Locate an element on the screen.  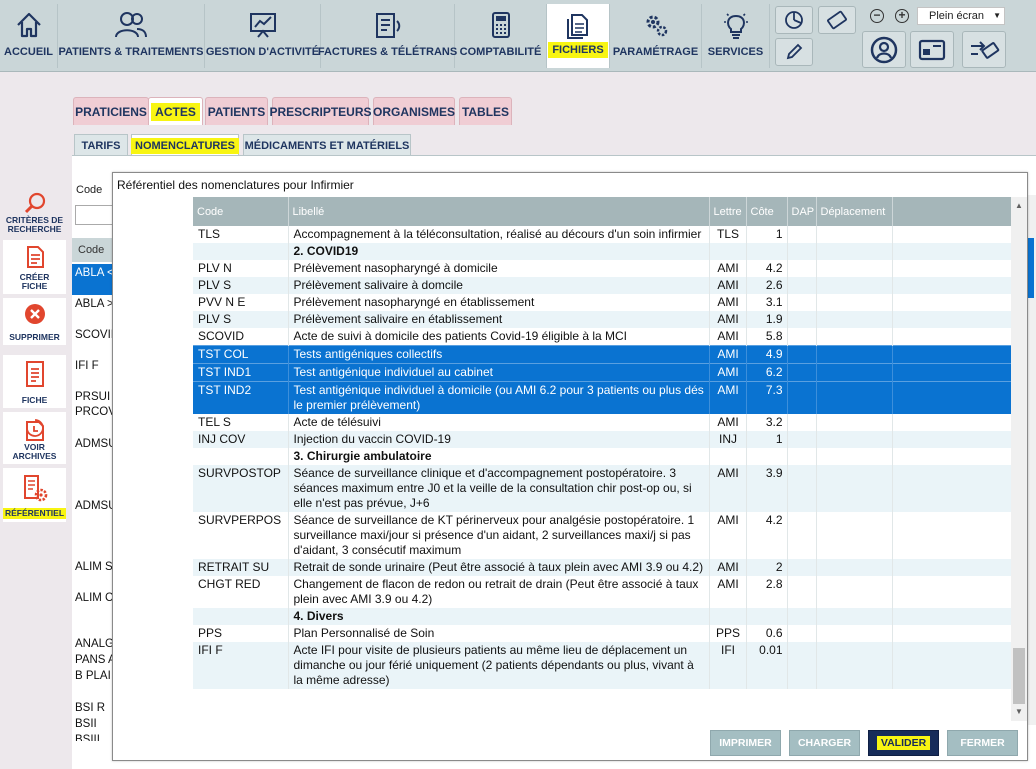
card-button is located at coordinates (837, 20).